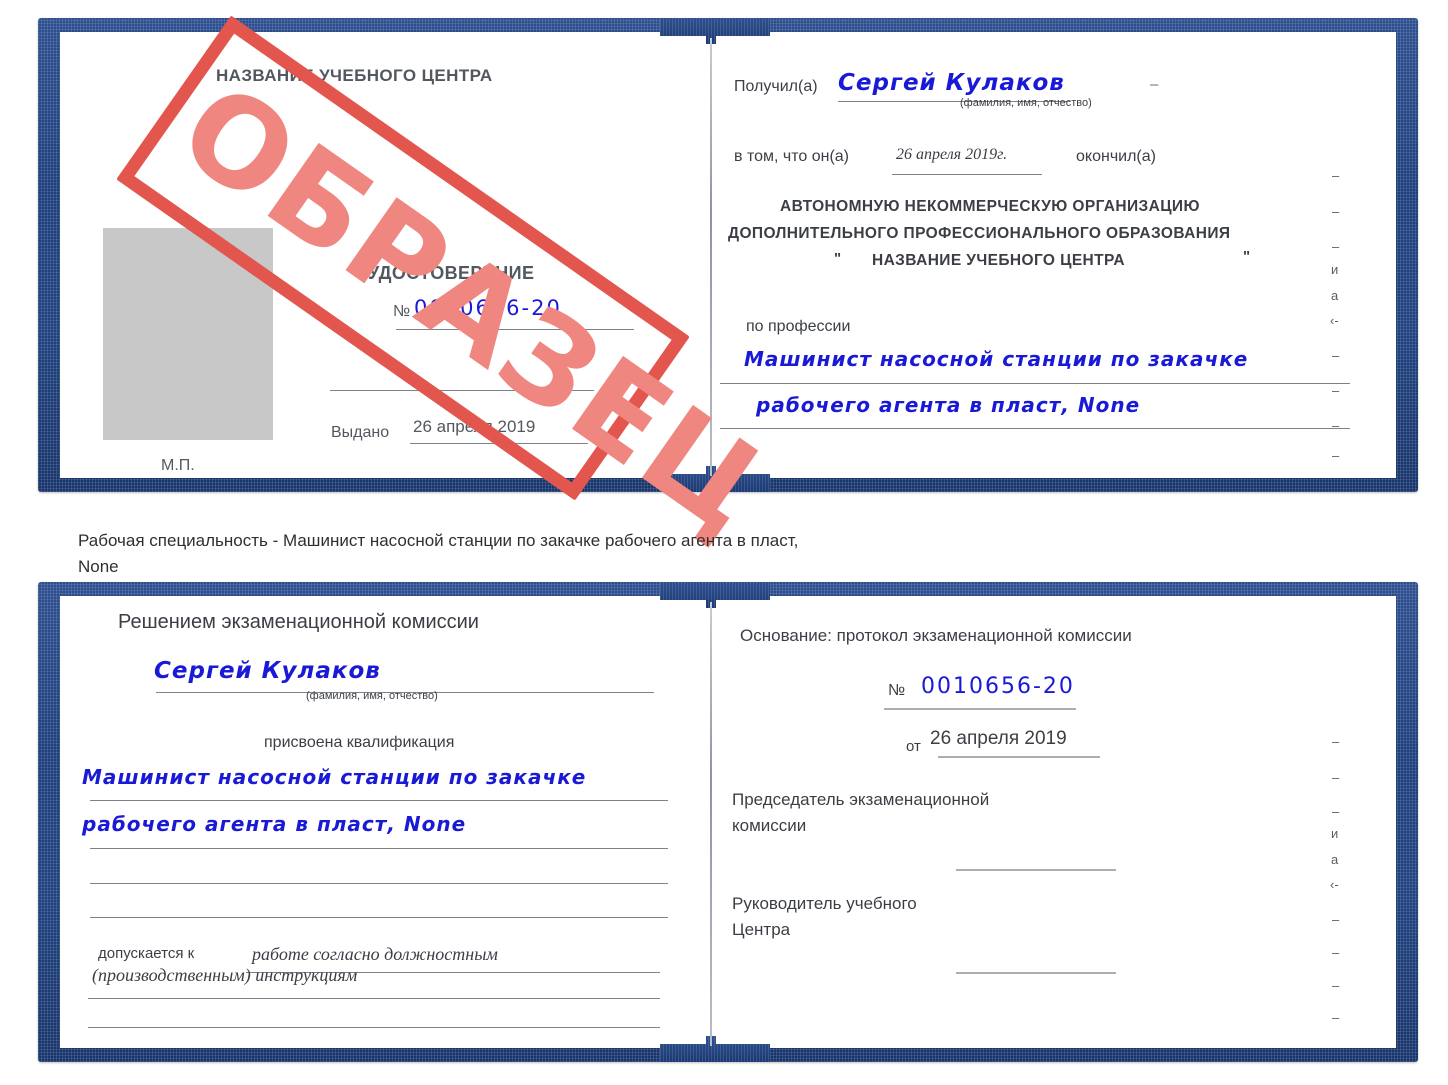  I want to click on top-certificate-spine, so click(711, 257).